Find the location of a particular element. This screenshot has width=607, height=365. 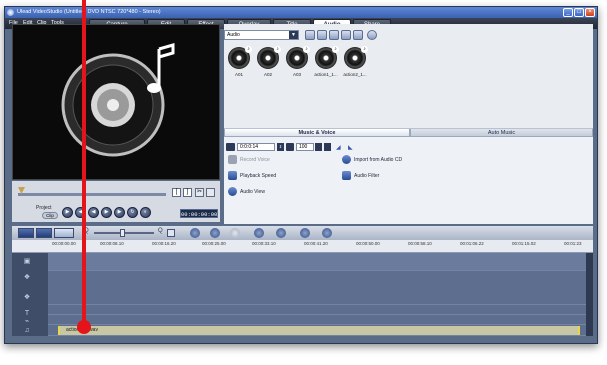

library-category-value: Audio is located at coordinates (233, 35).